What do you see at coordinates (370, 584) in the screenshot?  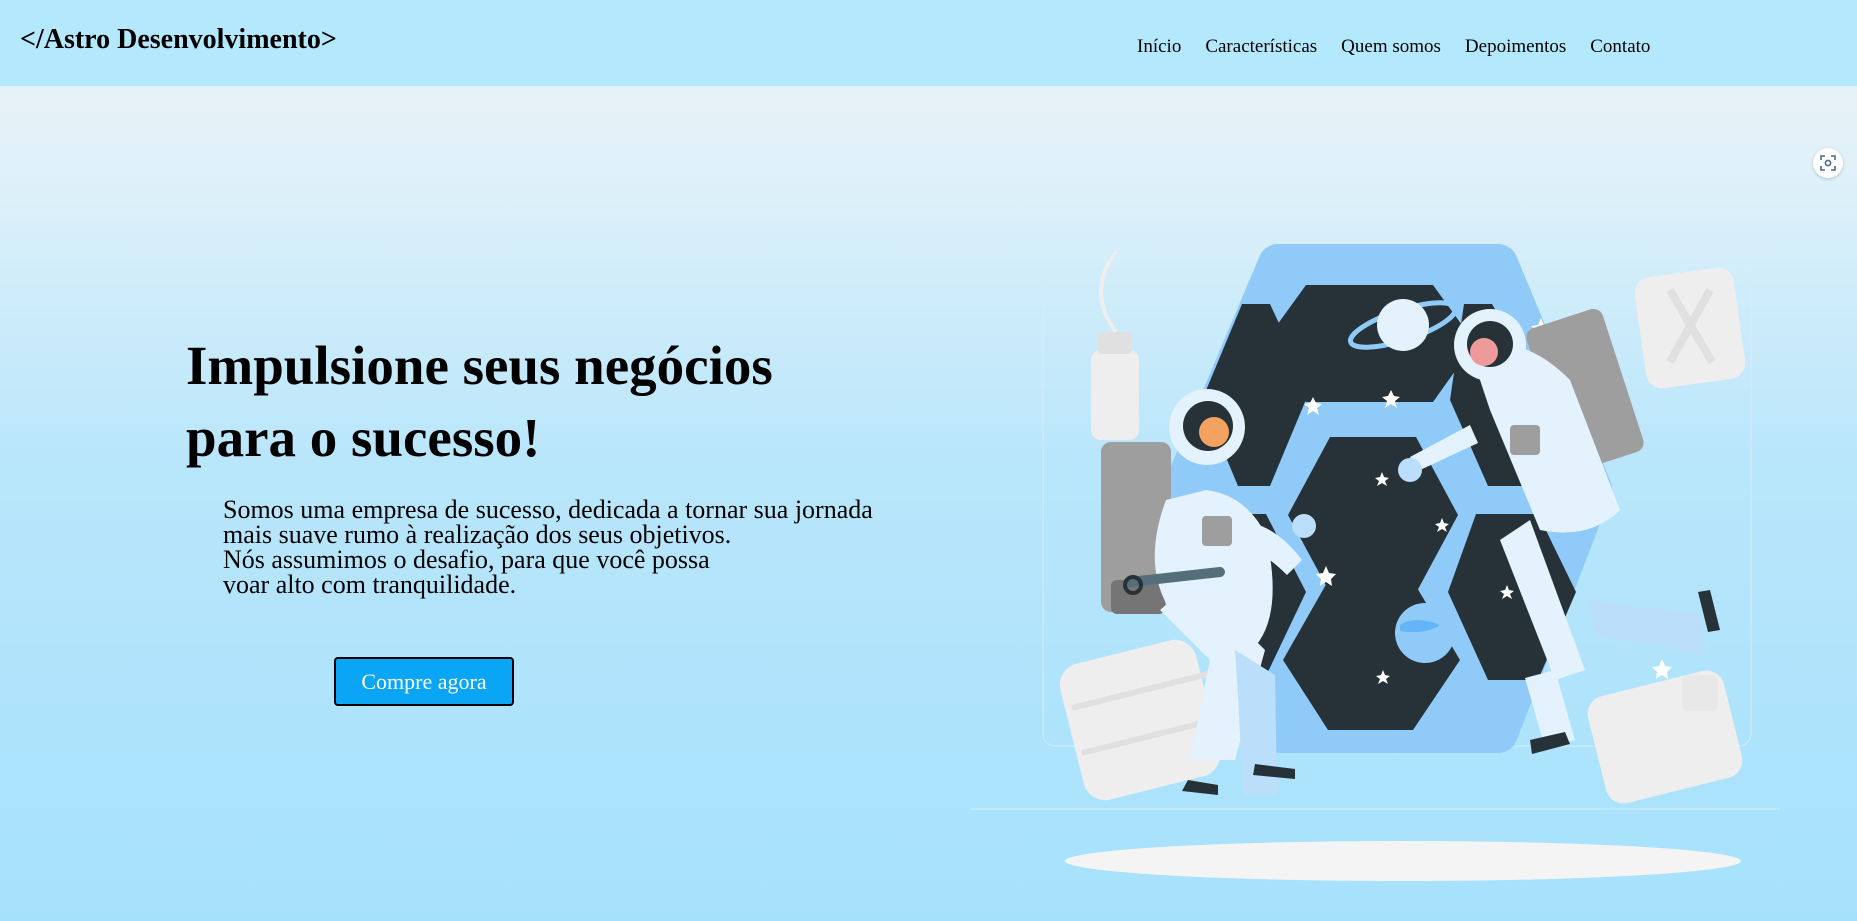 I see `hero-description-line: voar alto com tranquilidade.` at bounding box center [370, 584].